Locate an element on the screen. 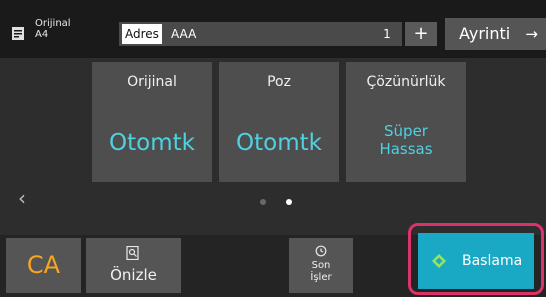 Image resolution: width=546 pixels, height=297 pixels. recent-label-line2: İşler is located at coordinates (321, 277).